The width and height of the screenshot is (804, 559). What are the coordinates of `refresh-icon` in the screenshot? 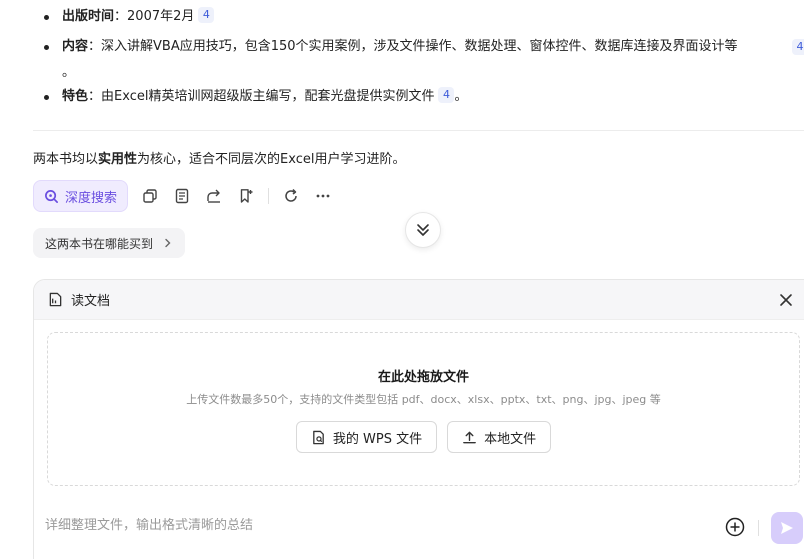 It's located at (291, 195).